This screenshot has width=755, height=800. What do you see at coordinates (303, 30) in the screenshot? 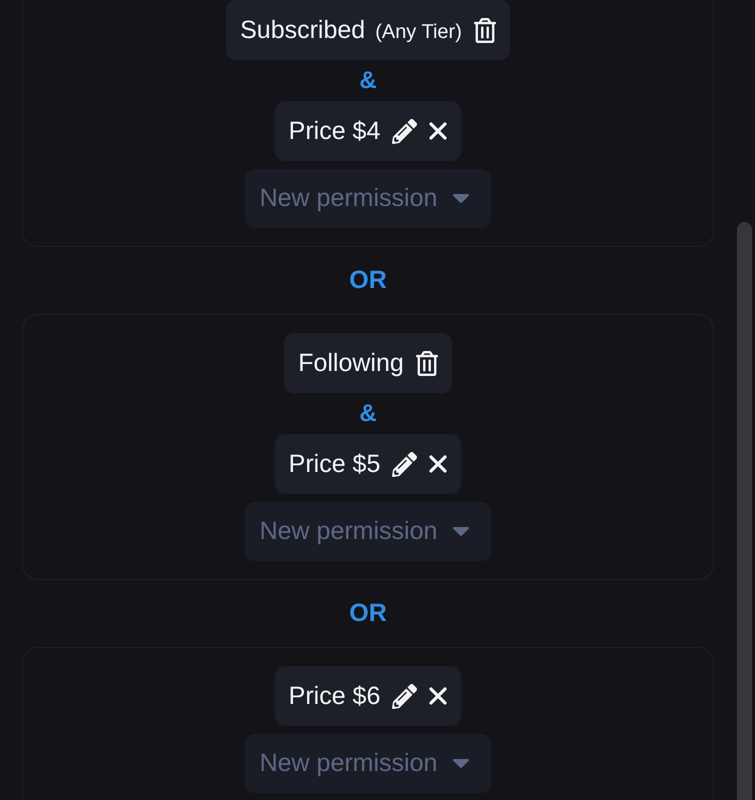
I see `condition-label: Subscribed` at bounding box center [303, 30].